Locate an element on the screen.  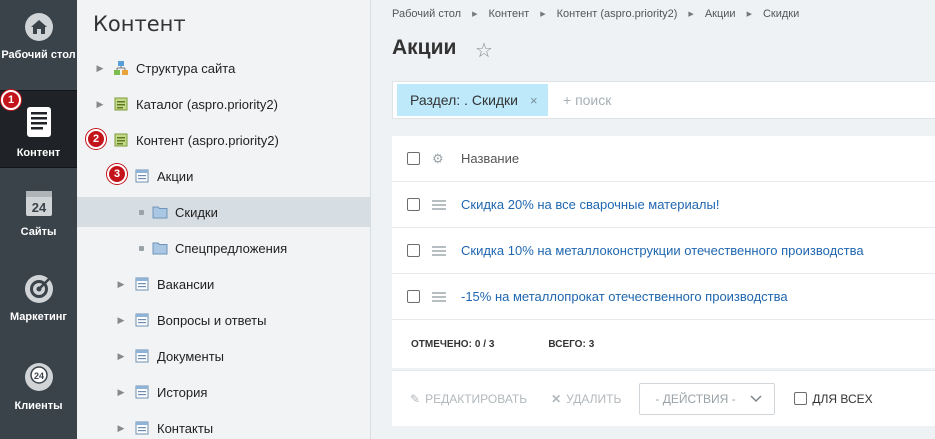
delete-button: ✕ УДАЛИТЬ is located at coordinates (586, 399).